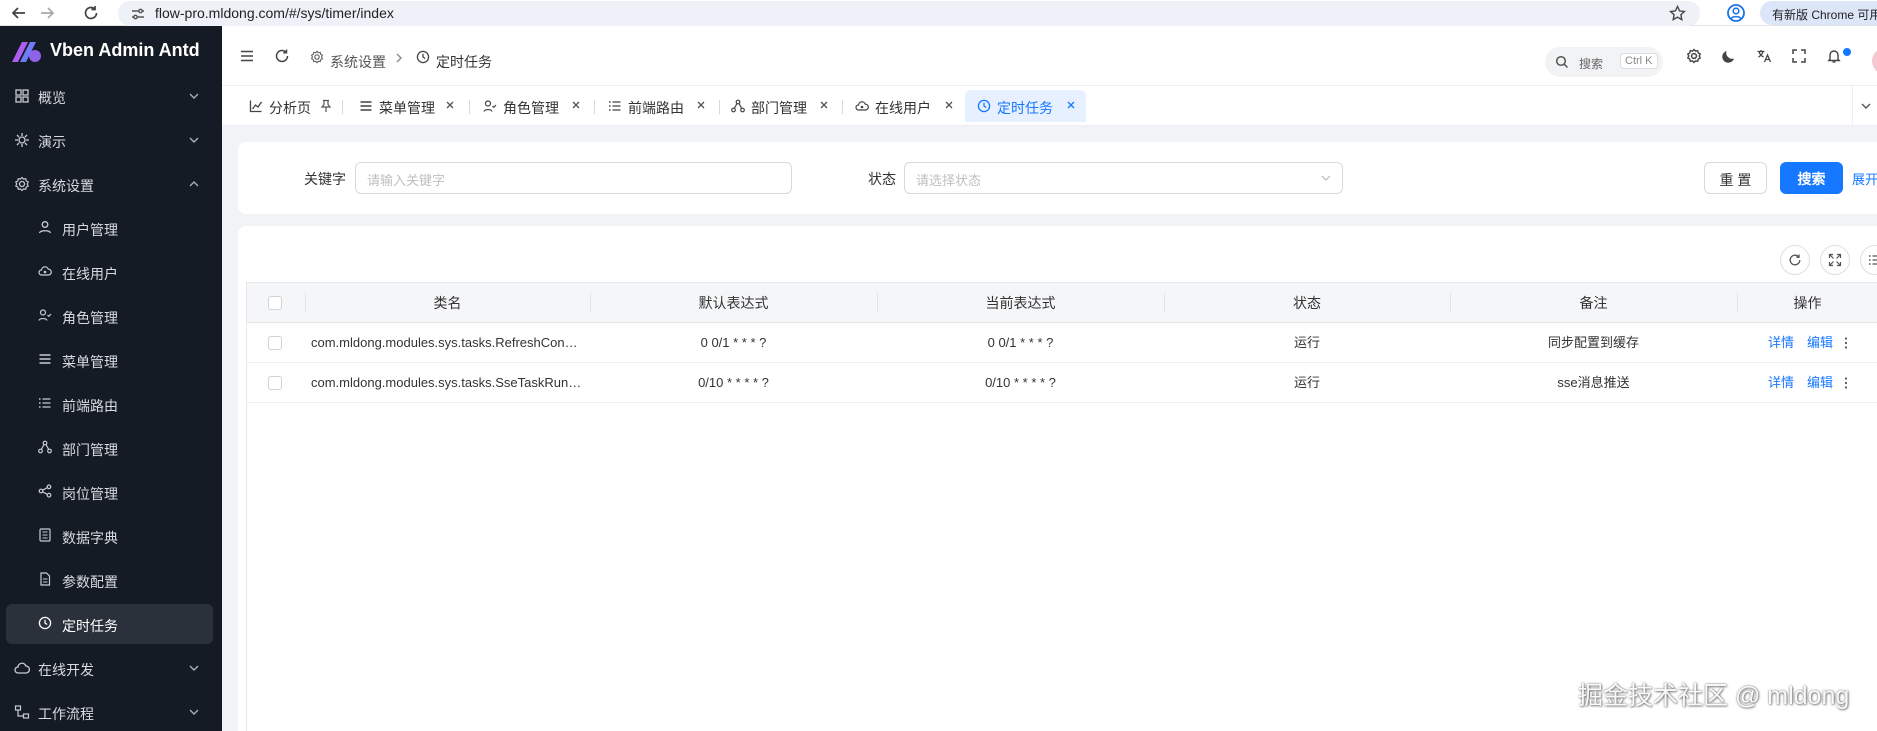 The width and height of the screenshot is (1877, 731). I want to click on sidebar-item-online-users: 在线用户, so click(111, 272).